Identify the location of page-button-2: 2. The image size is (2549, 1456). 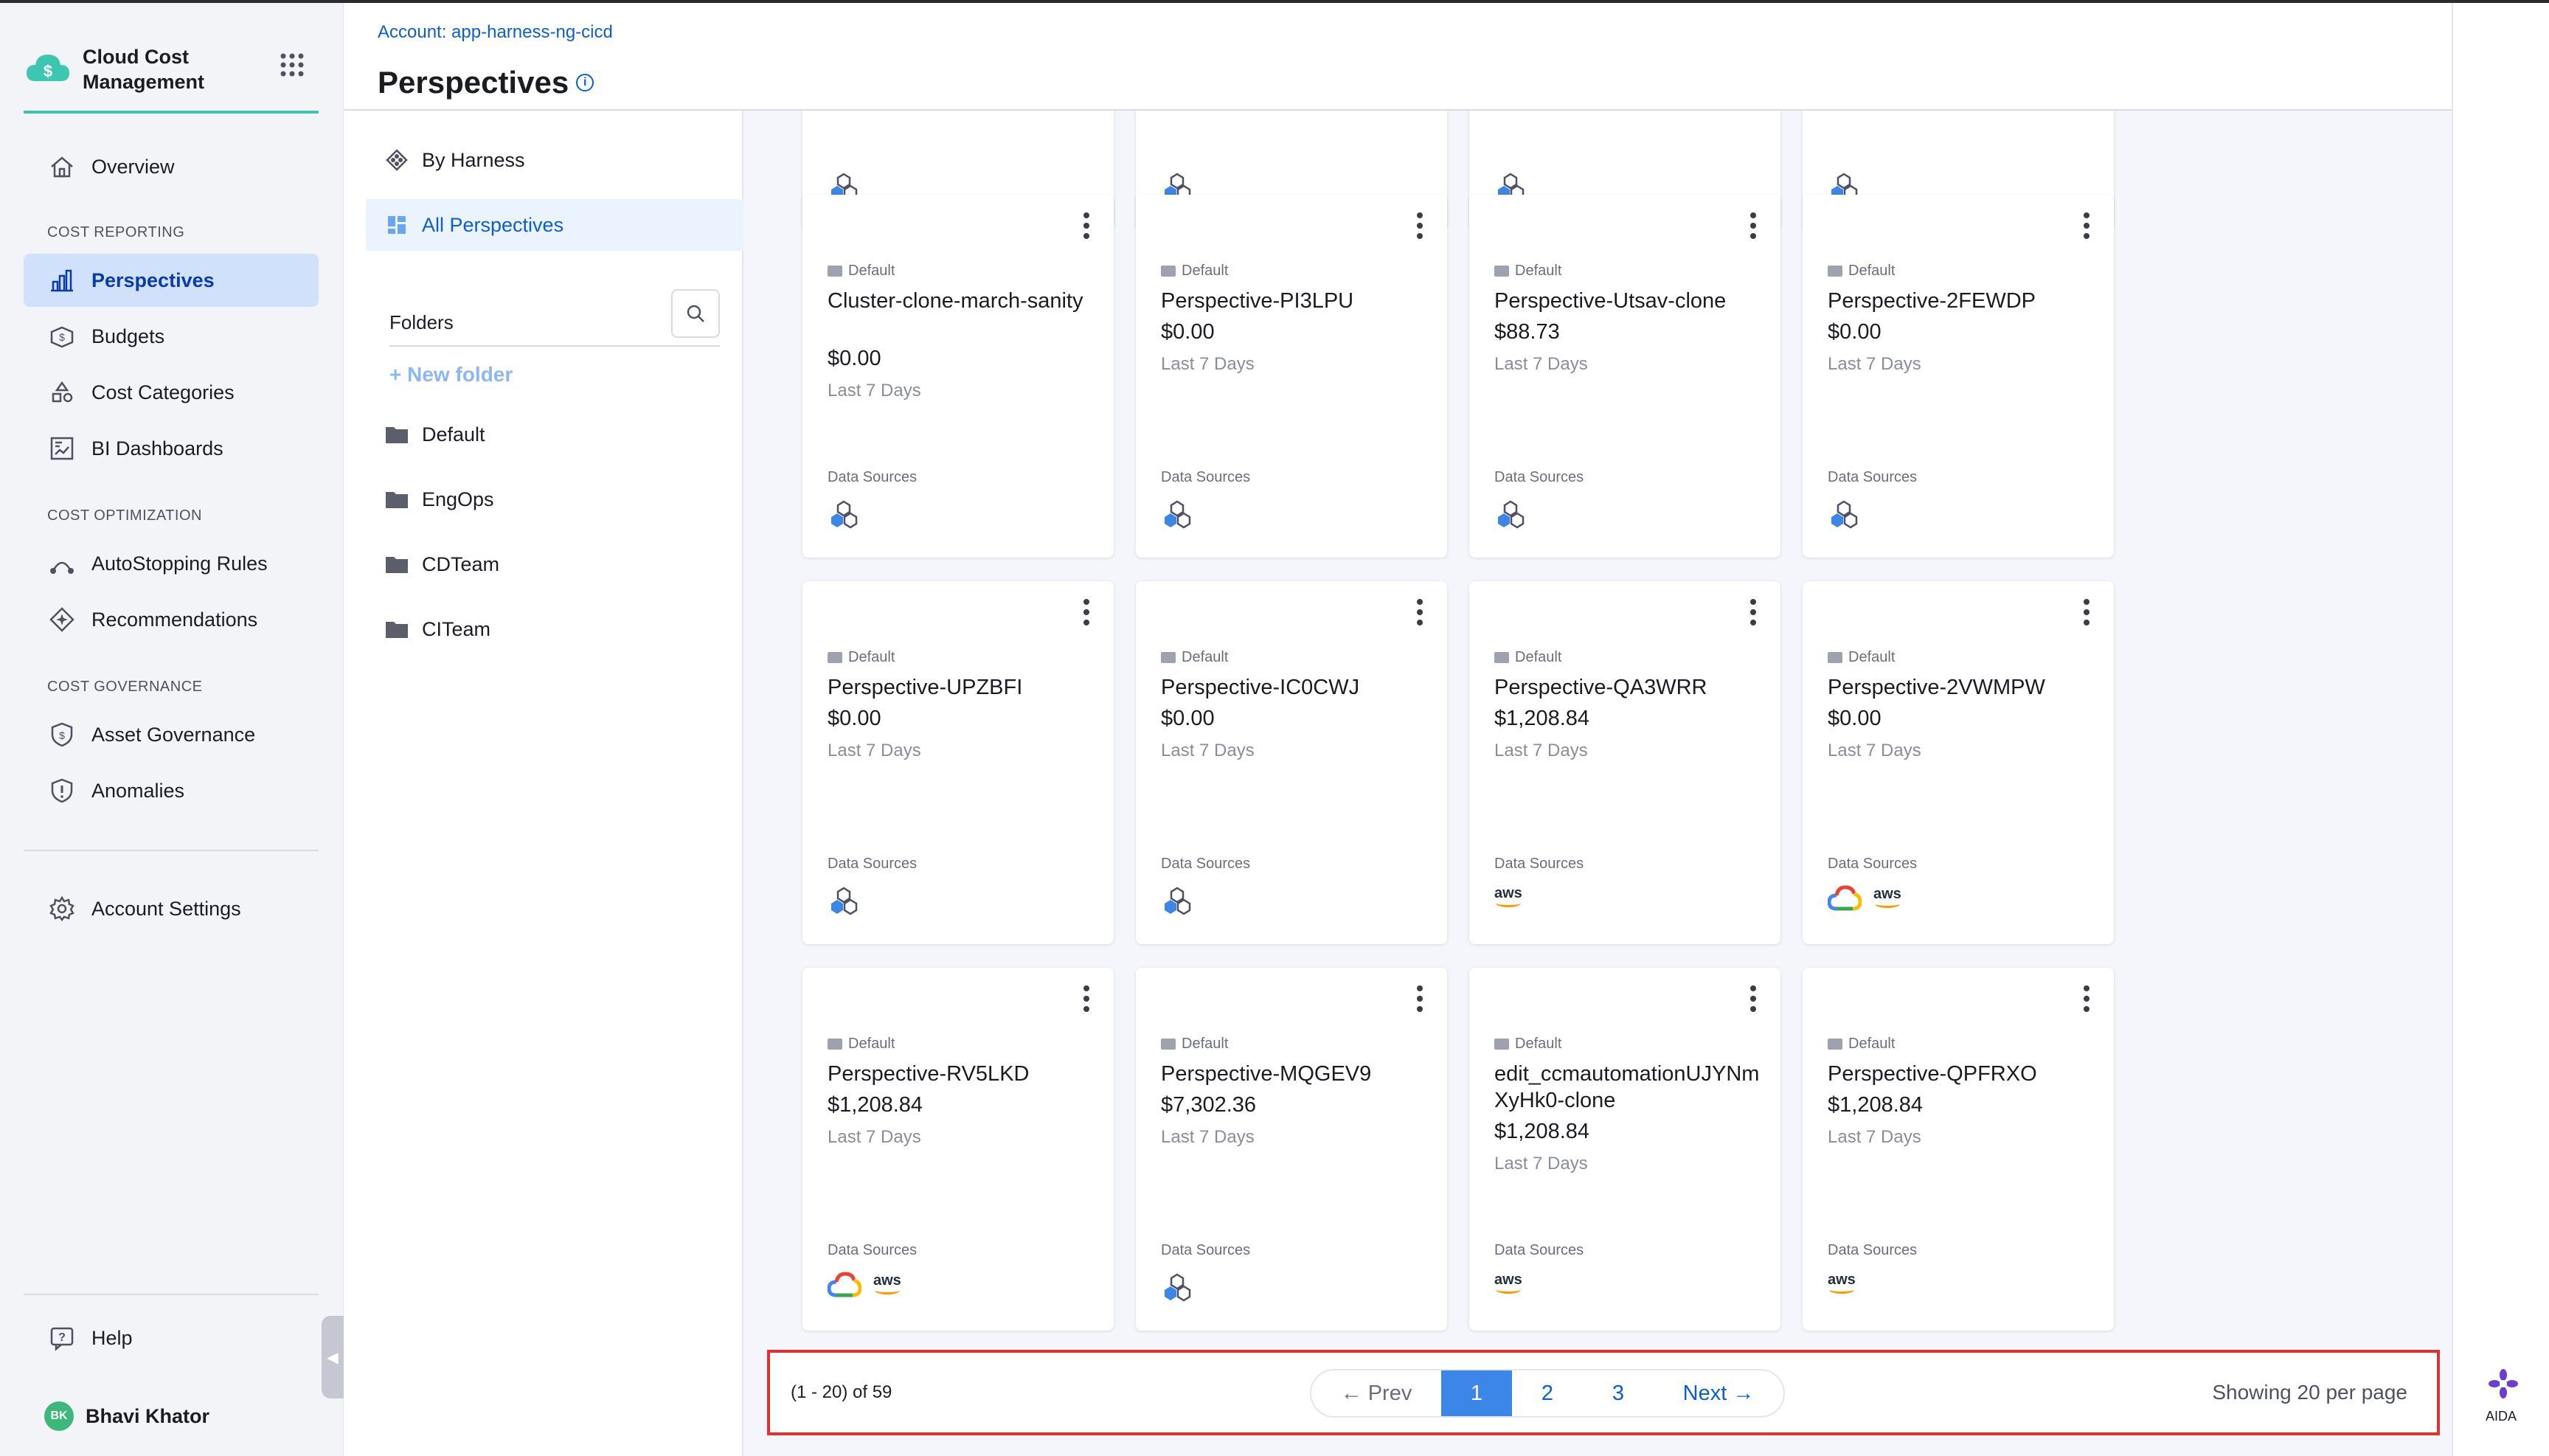
(1547, 1393).